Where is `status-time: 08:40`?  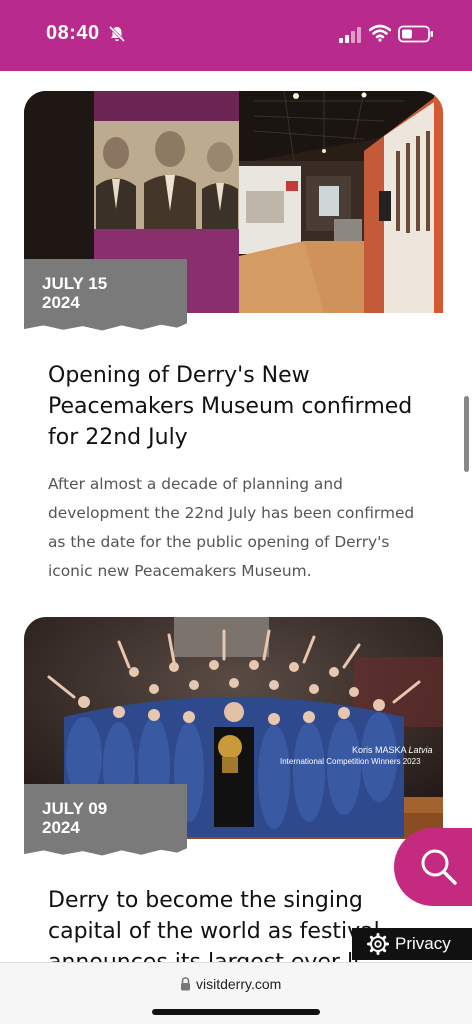 status-time: 08:40 is located at coordinates (73, 33).